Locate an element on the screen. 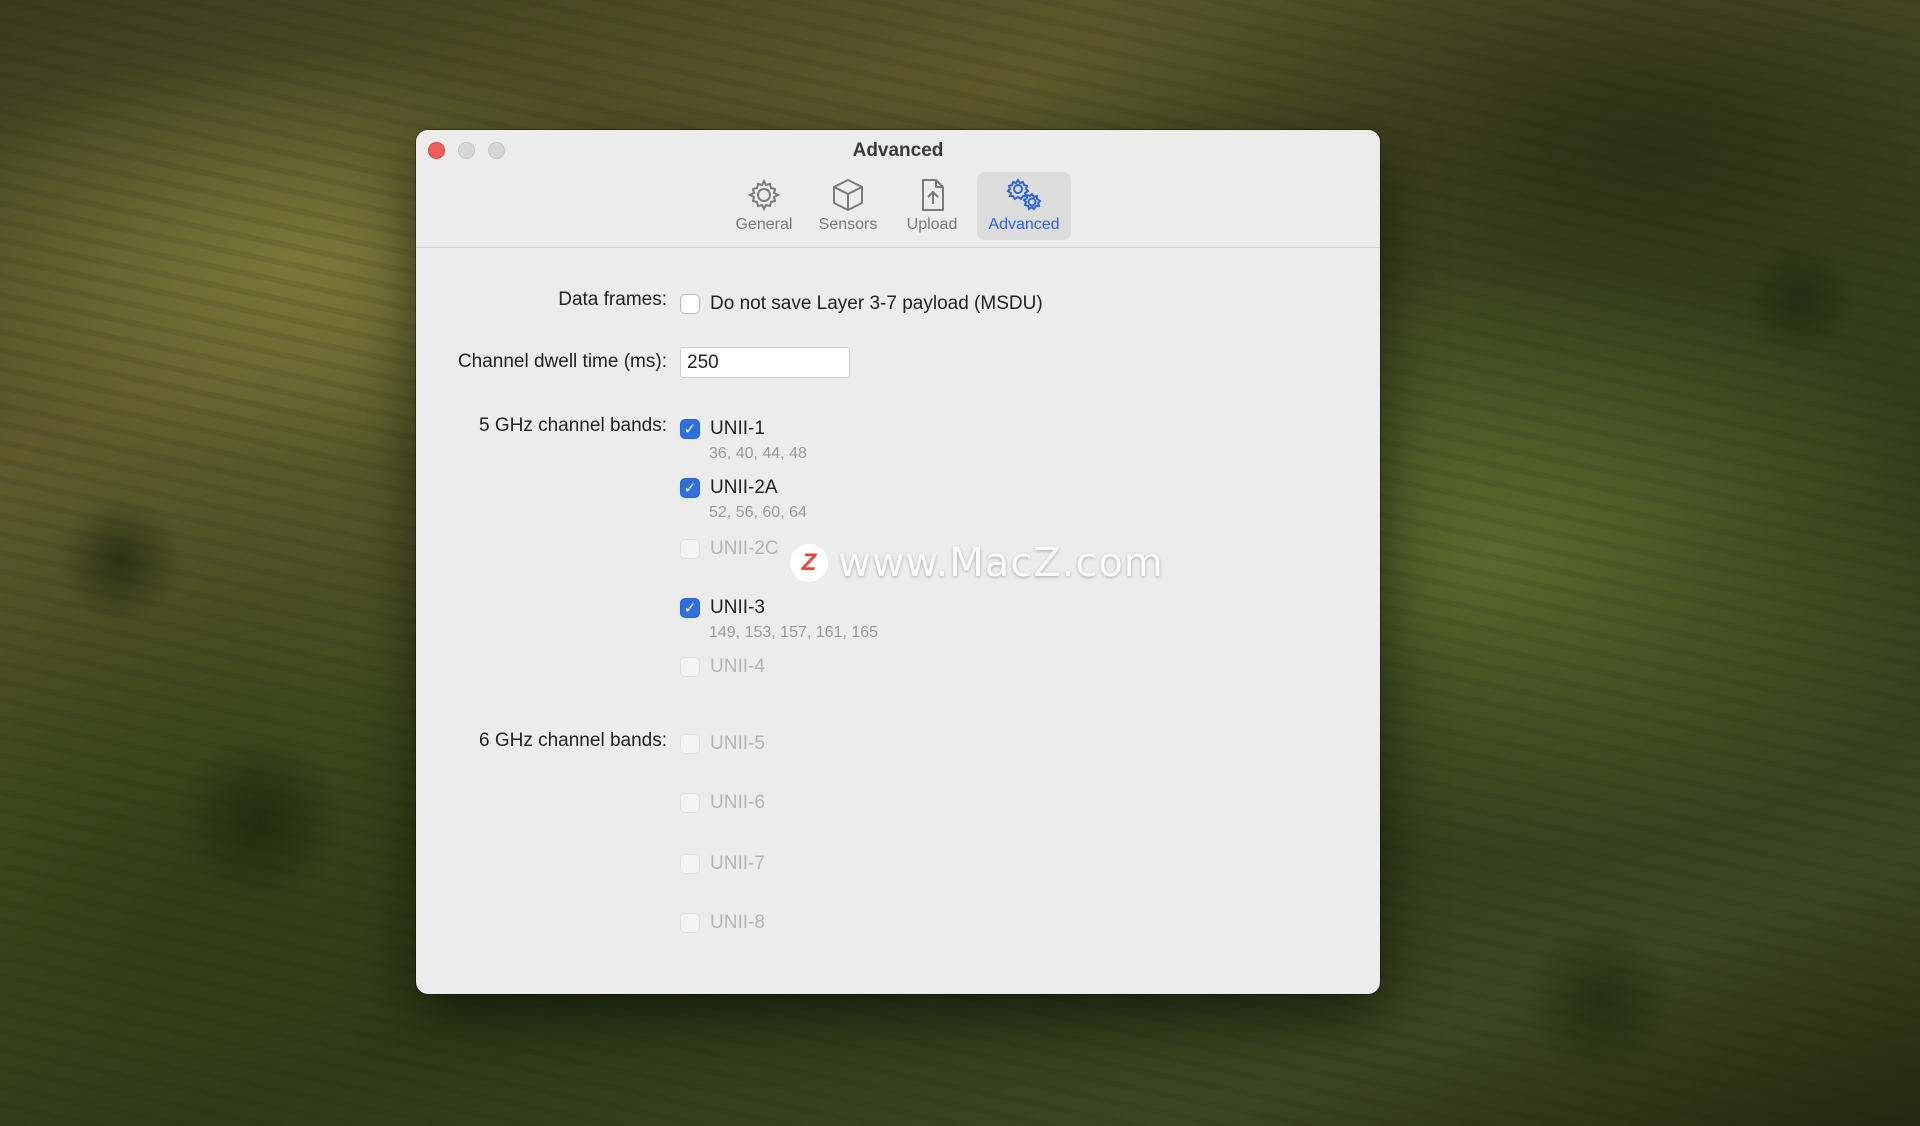 This screenshot has width=1920, height=1126. band-unii-4-row: UNII-4 is located at coordinates (722, 667).